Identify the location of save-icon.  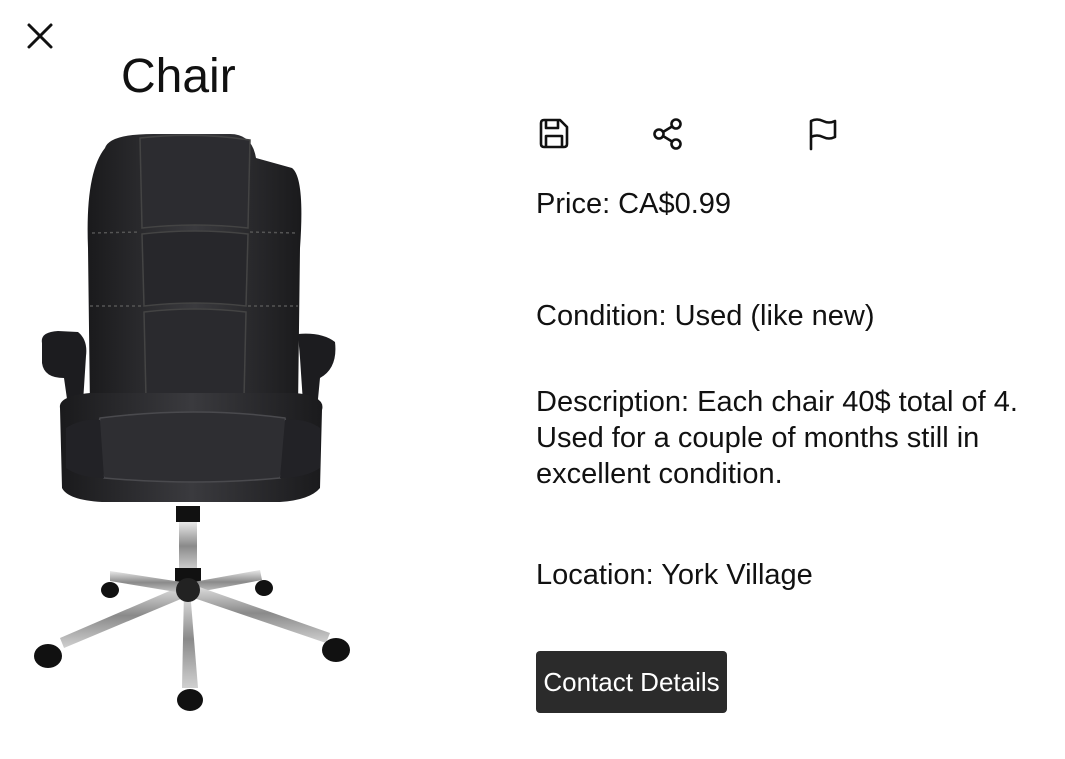
(554, 133).